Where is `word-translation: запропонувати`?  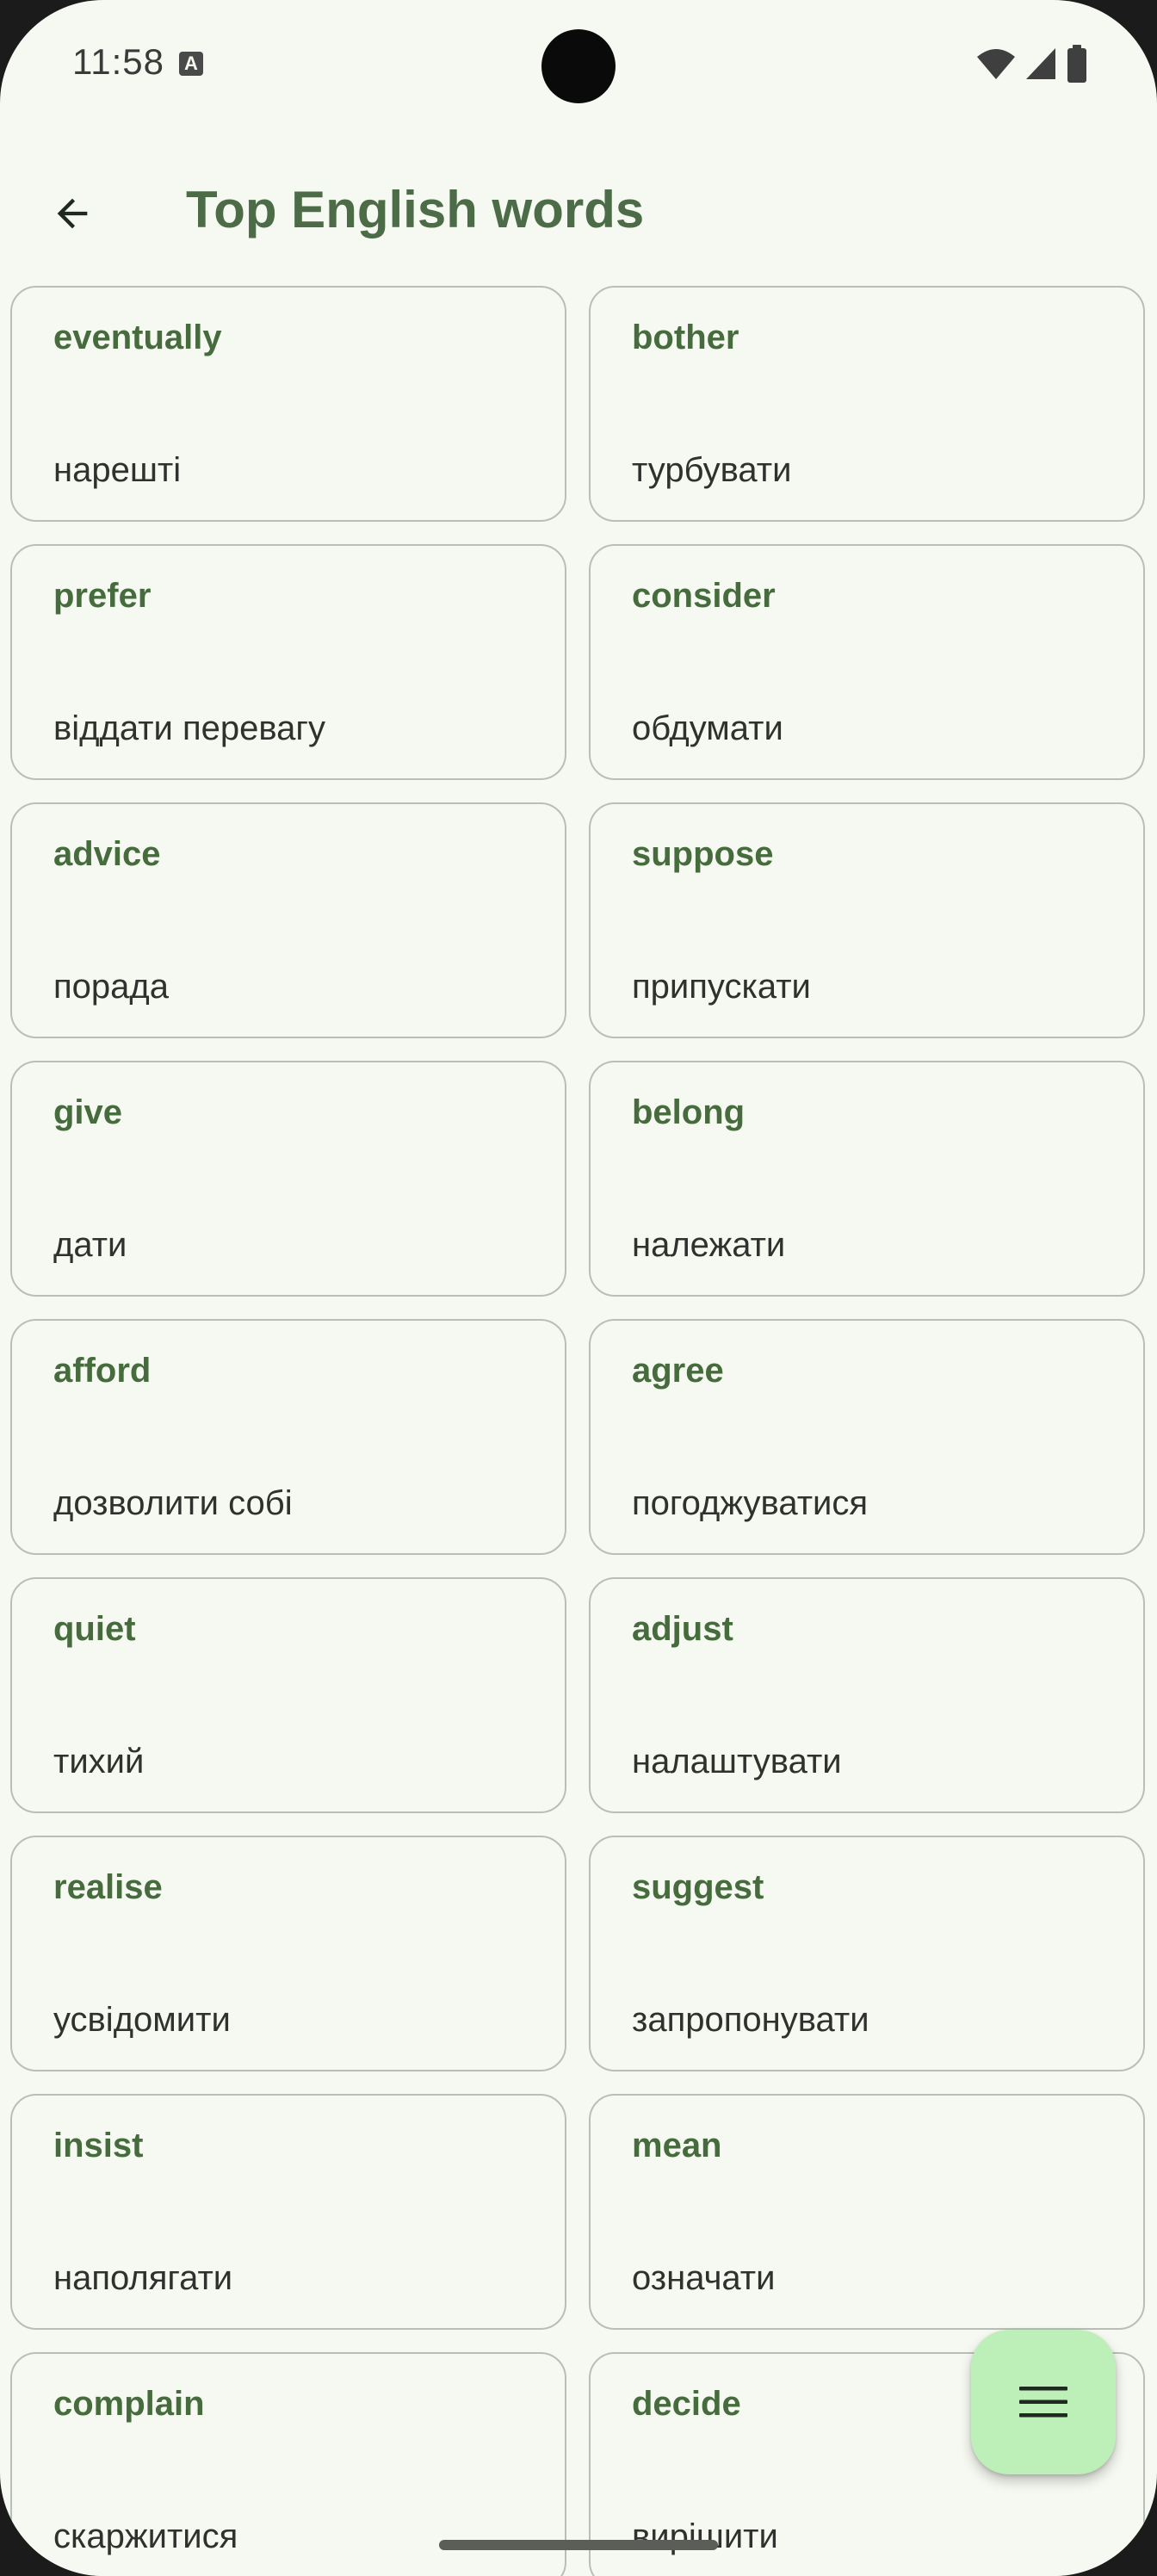 word-translation: запропонувати is located at coordinates (750, 2020).